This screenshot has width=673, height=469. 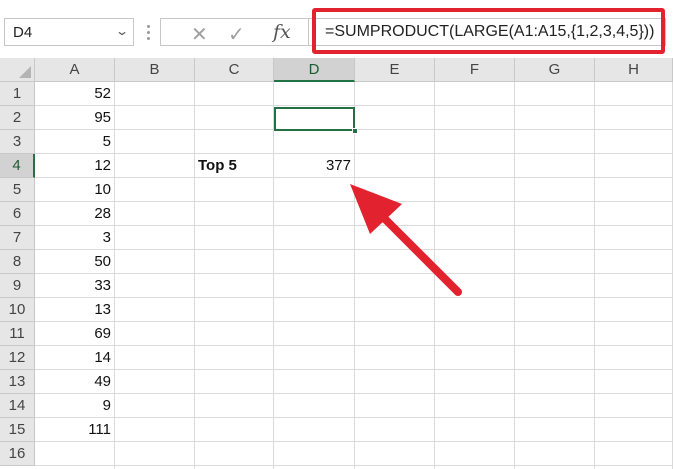 What do you see at coordinates (75, 213) in the screenshot?
I see `cell-a6: 28` at bounding box center [75, 213].